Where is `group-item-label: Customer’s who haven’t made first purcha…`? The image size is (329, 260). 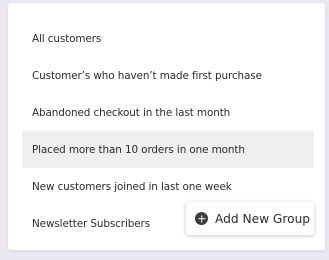 group-item-label: Customer’s who haven’t made first purcha… is located at coordinates (147, 75).